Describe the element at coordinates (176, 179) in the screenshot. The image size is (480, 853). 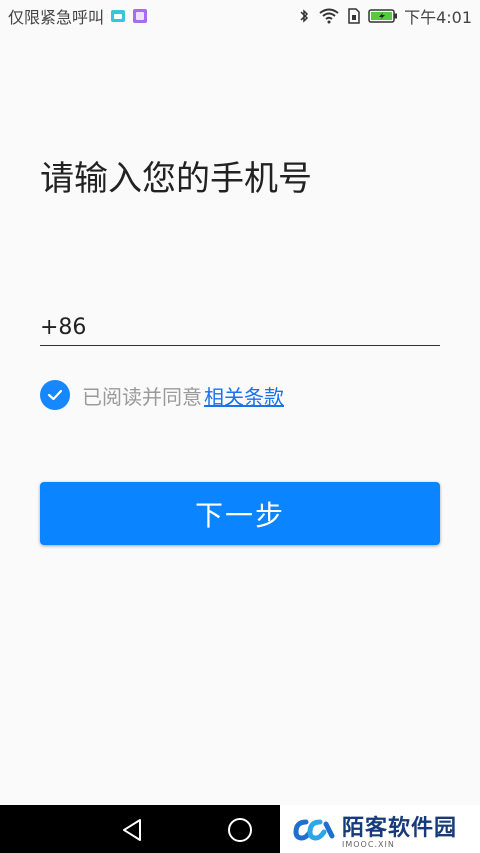
I see `page-title: 请输入您的手机号` at that location.